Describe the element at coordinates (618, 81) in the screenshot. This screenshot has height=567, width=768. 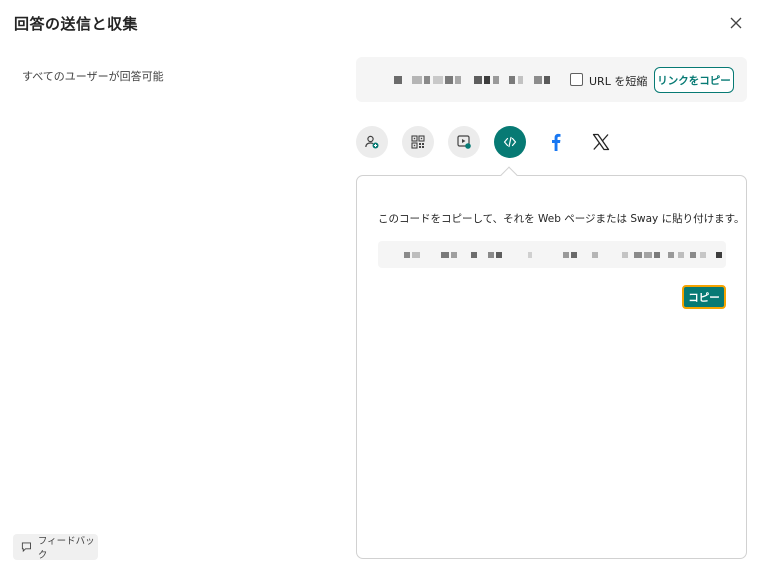
I see `shorten-url-label: URL を短縮` at that location.